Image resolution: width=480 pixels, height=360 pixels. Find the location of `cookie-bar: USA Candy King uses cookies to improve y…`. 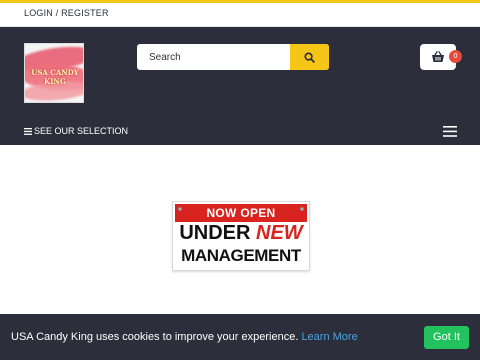

cookie-bar: USA Candy King uses cookies to improve y… is located at coordinates (240, 337).